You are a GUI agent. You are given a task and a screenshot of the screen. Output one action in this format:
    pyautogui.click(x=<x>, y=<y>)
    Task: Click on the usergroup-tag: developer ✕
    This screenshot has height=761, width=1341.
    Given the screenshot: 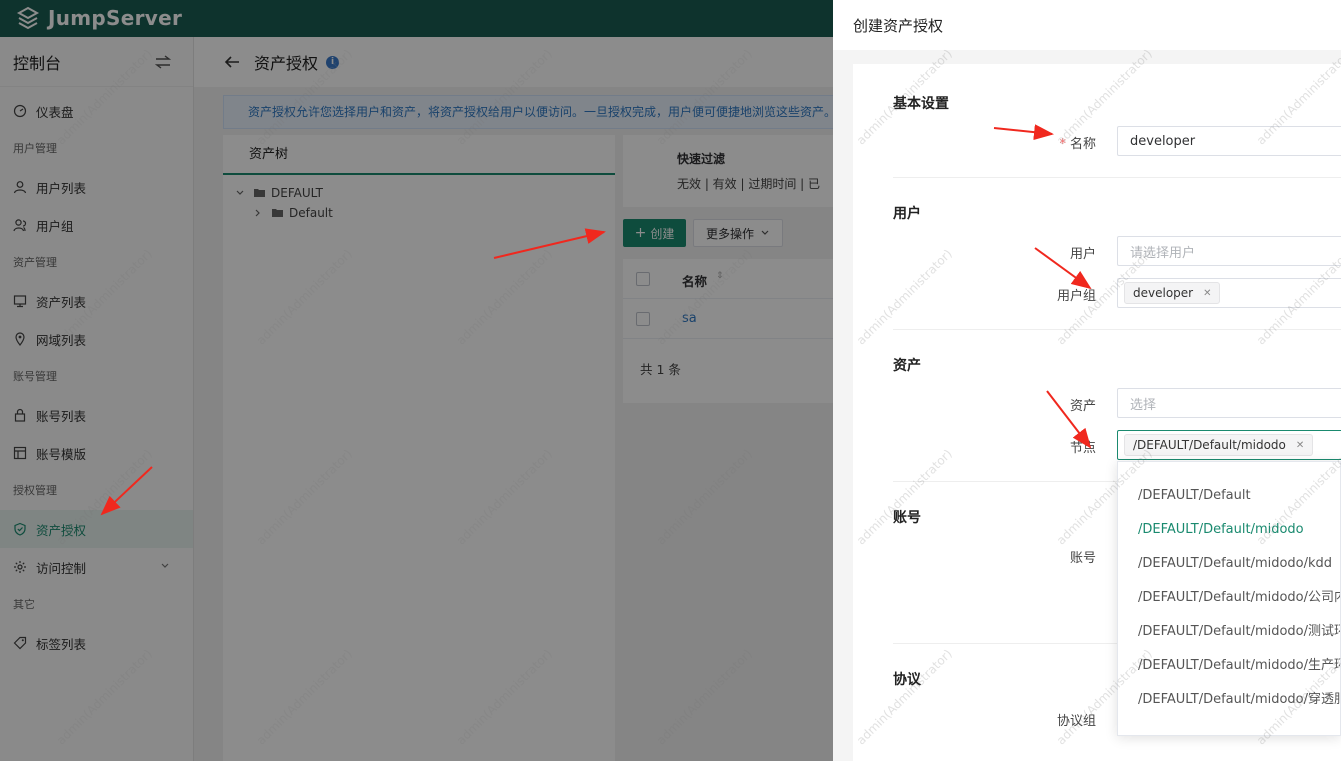 What is the action you would take?
    pyautogui.click(x=1172, y=293)
    